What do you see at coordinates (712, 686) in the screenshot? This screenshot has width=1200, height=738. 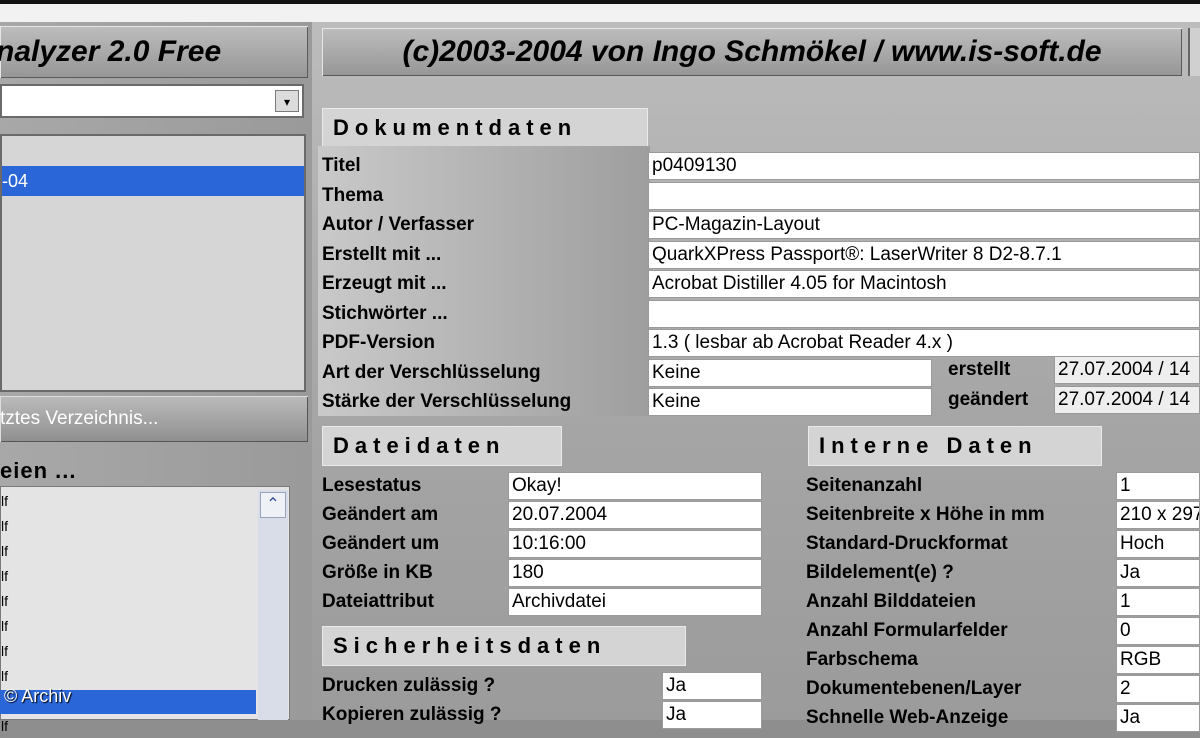 I see `sicherheitsdaten-field-0: Ja` at bounding box center [712, 686].